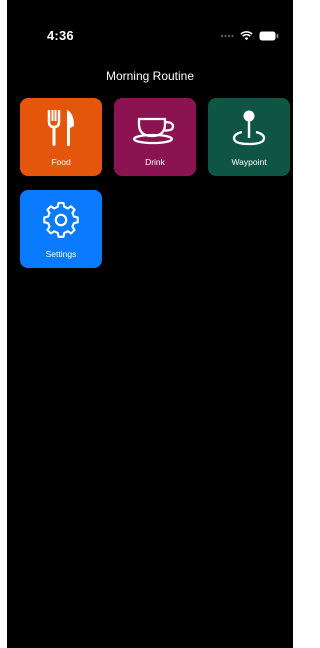  What do you see at coordinates (249, 128) in the screenshot?
I see `map-pin-icon` at bounding box center [249, 128].